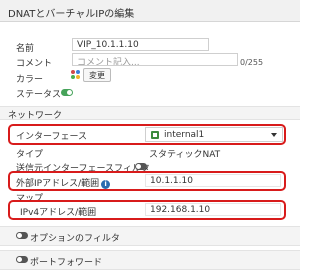  Describe the element at coordinates (150, 11) in the screenshot. I see `dialog-header: DNATとバーチャルIPの編集` at that location.